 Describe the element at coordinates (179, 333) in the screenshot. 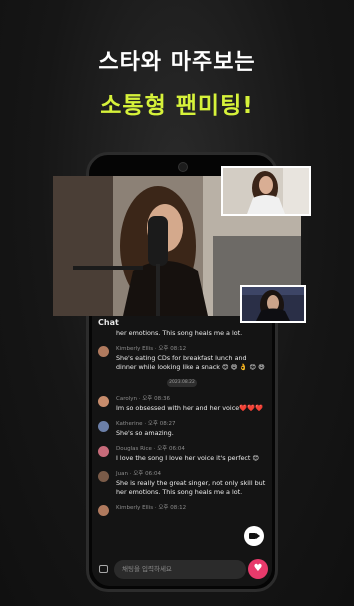

I see `message-continuation: her emotions. This song heals me a lot.` at that location.